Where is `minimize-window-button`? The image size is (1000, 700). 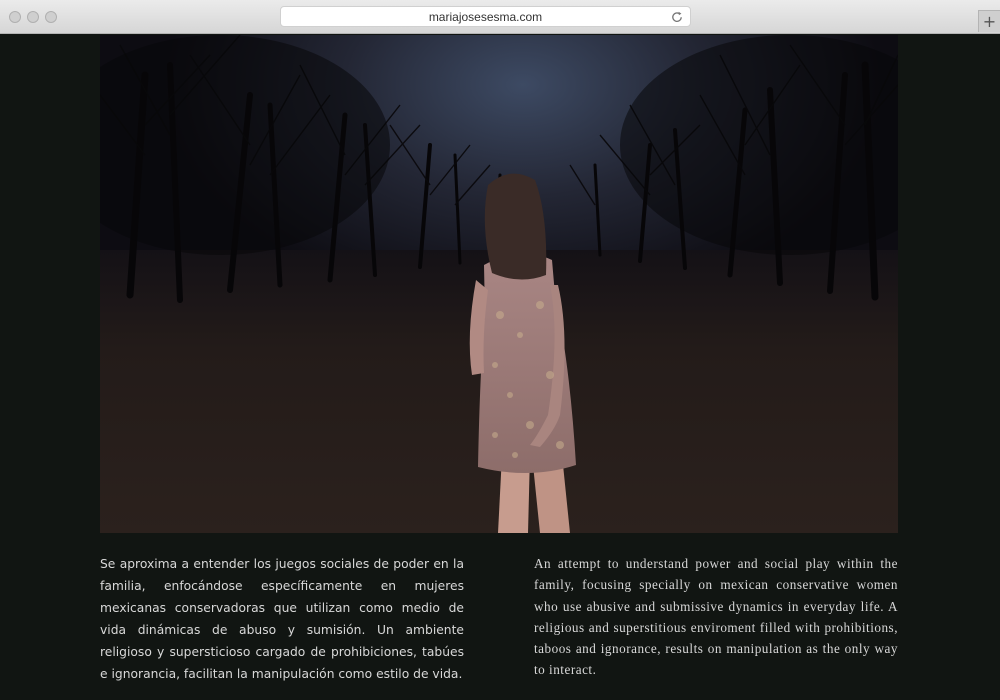 minimize-window-button is located at coordinates (33, 17).